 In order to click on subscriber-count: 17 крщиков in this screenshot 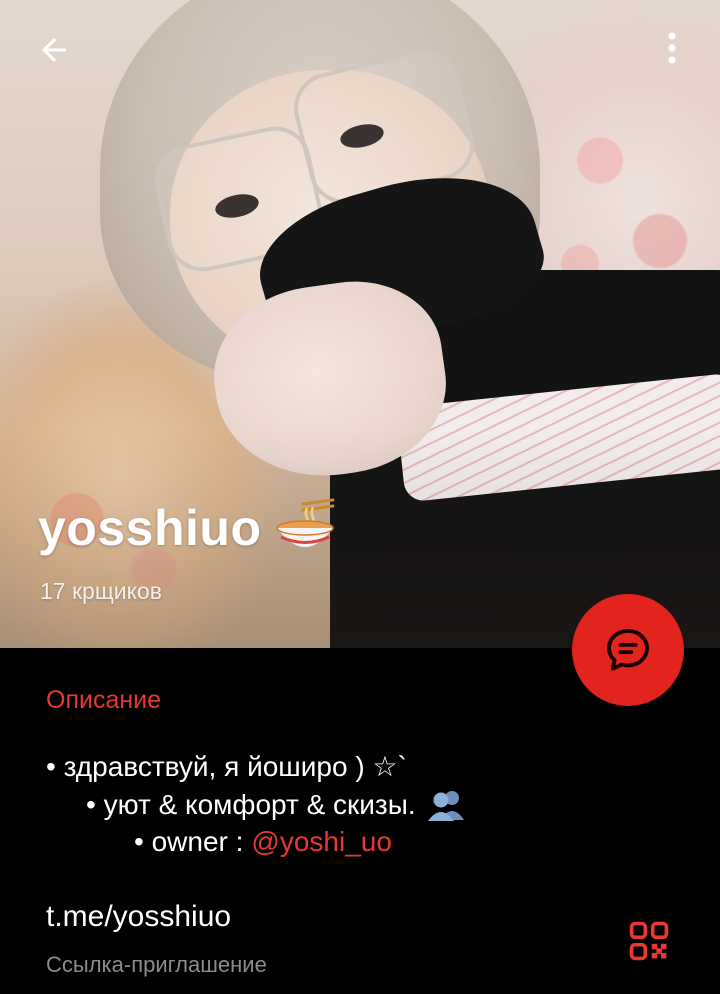, I will do `click(101, 591)`.